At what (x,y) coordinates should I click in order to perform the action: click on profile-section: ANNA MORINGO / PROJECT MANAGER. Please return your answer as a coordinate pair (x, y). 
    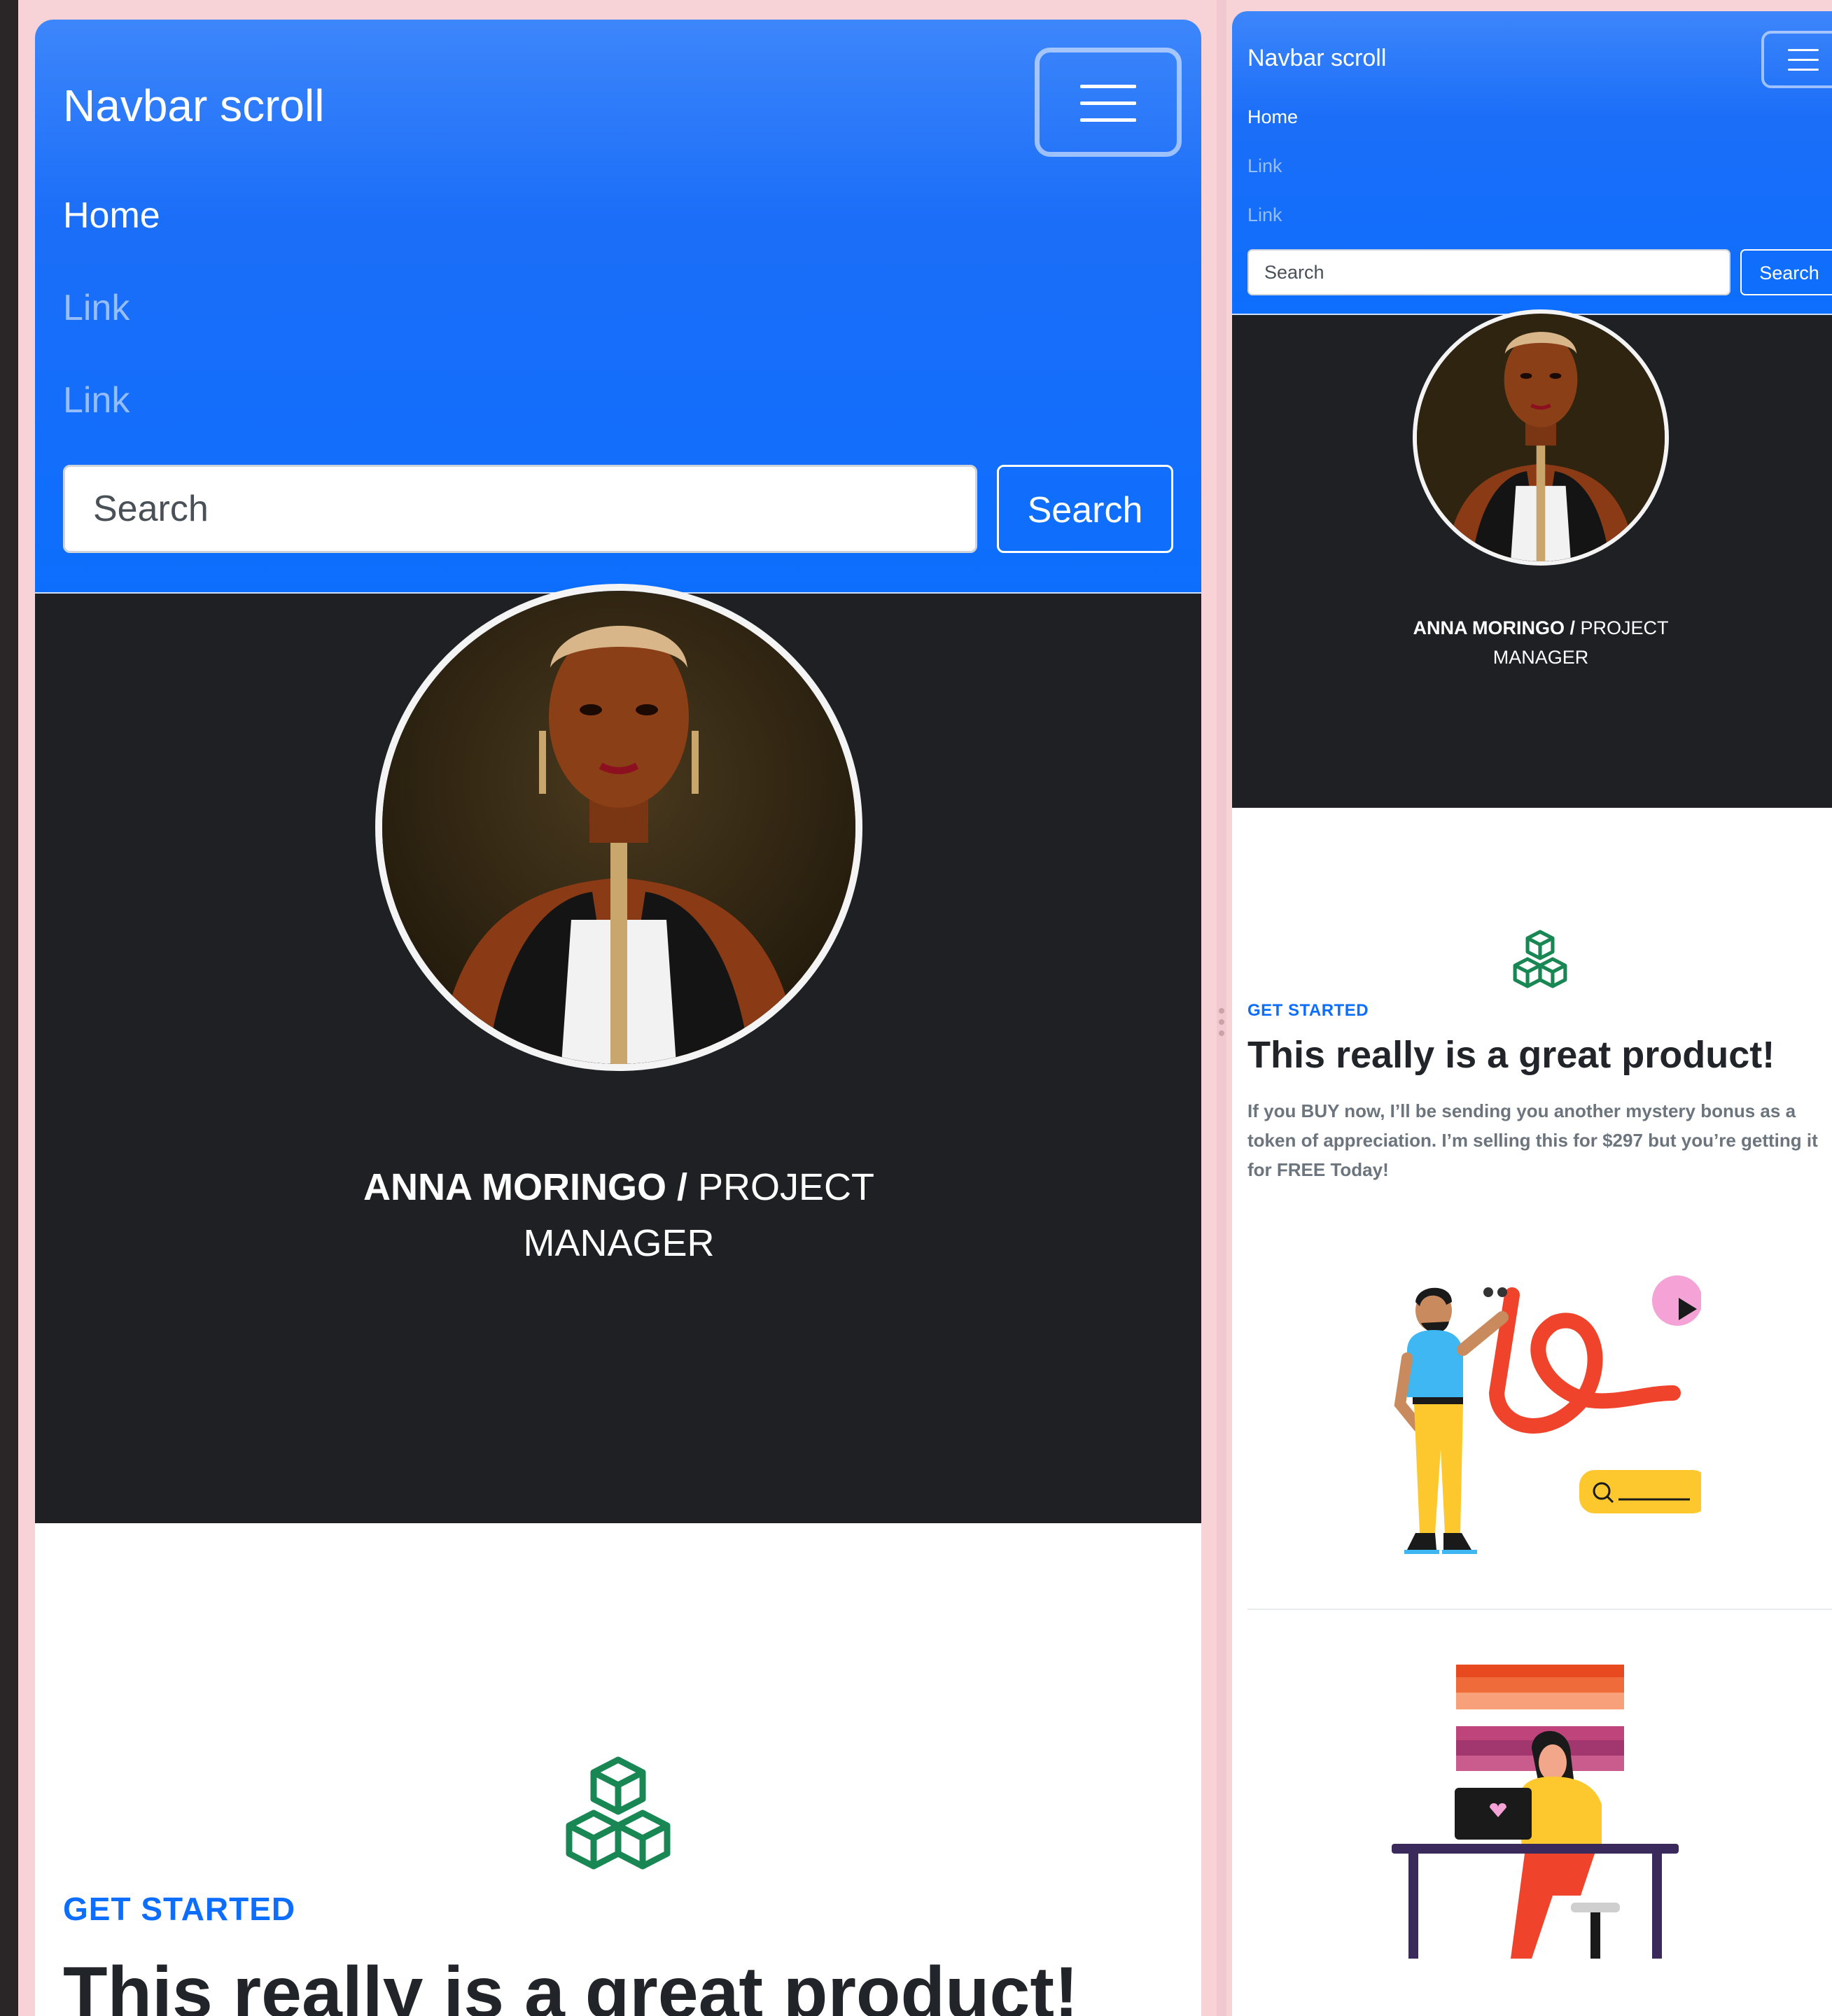
    Looking at the image, I should click on (1532, 558).